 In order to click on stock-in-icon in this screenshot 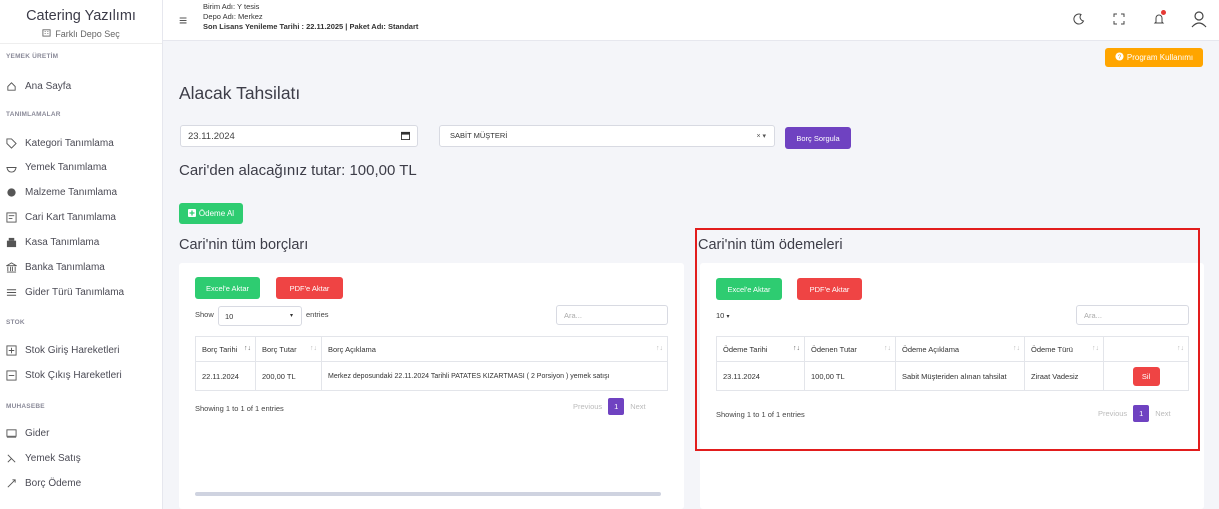, I will do `click(11, 350)`.